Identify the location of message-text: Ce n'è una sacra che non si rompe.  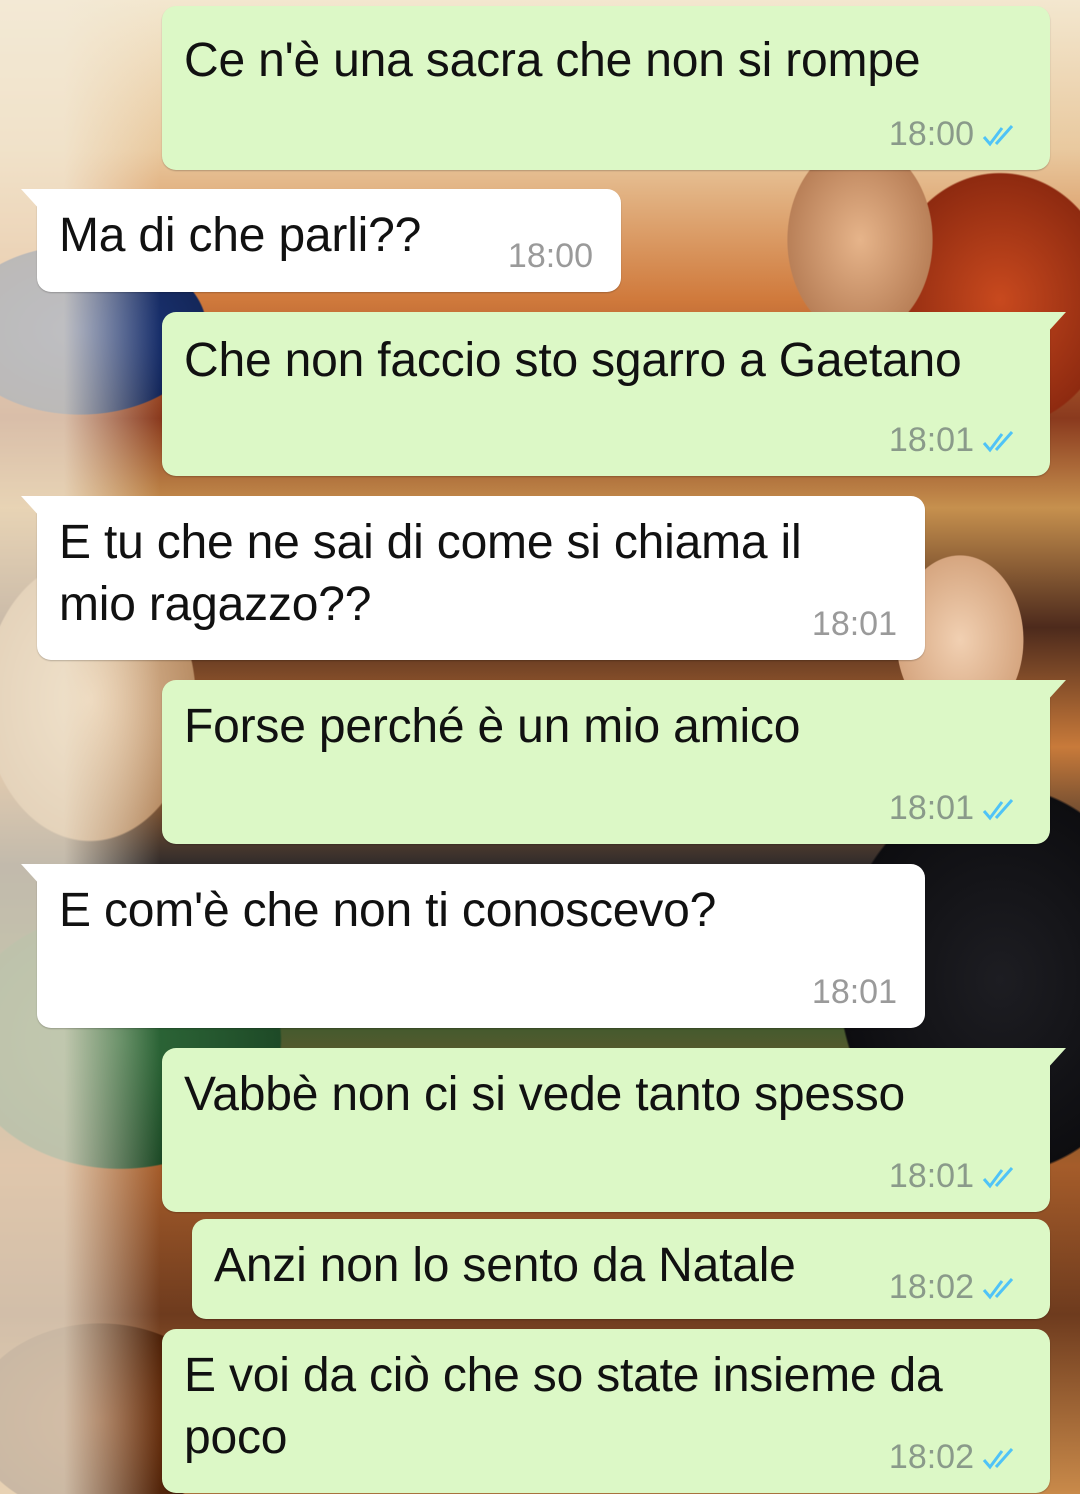
(552, 60).